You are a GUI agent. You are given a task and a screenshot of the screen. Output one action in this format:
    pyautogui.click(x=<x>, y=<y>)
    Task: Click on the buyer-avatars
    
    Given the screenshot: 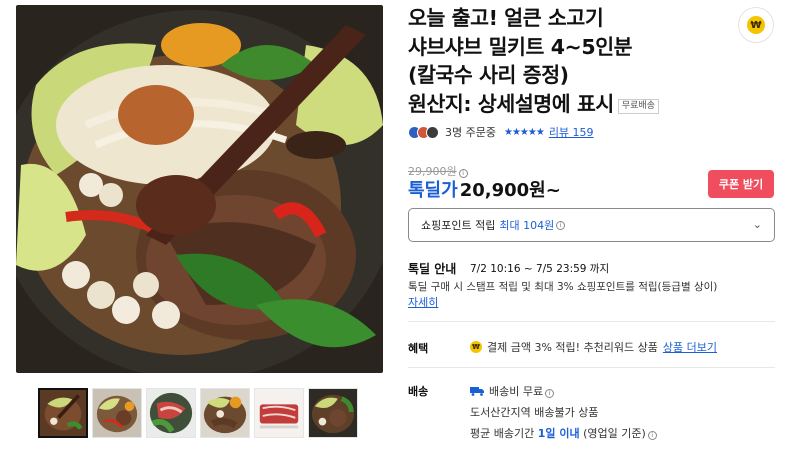 What is the action you would take?
    pyautogui.click(x=423, y=132)
    